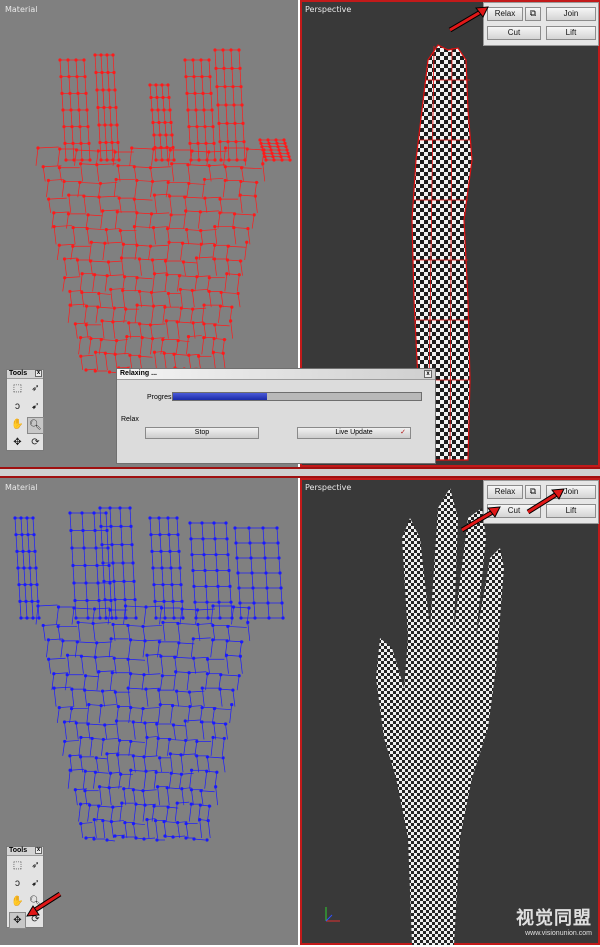  Describe the element at coordinates (571, 33) in the screenshot. I see `lift-button: Lift` at that location.